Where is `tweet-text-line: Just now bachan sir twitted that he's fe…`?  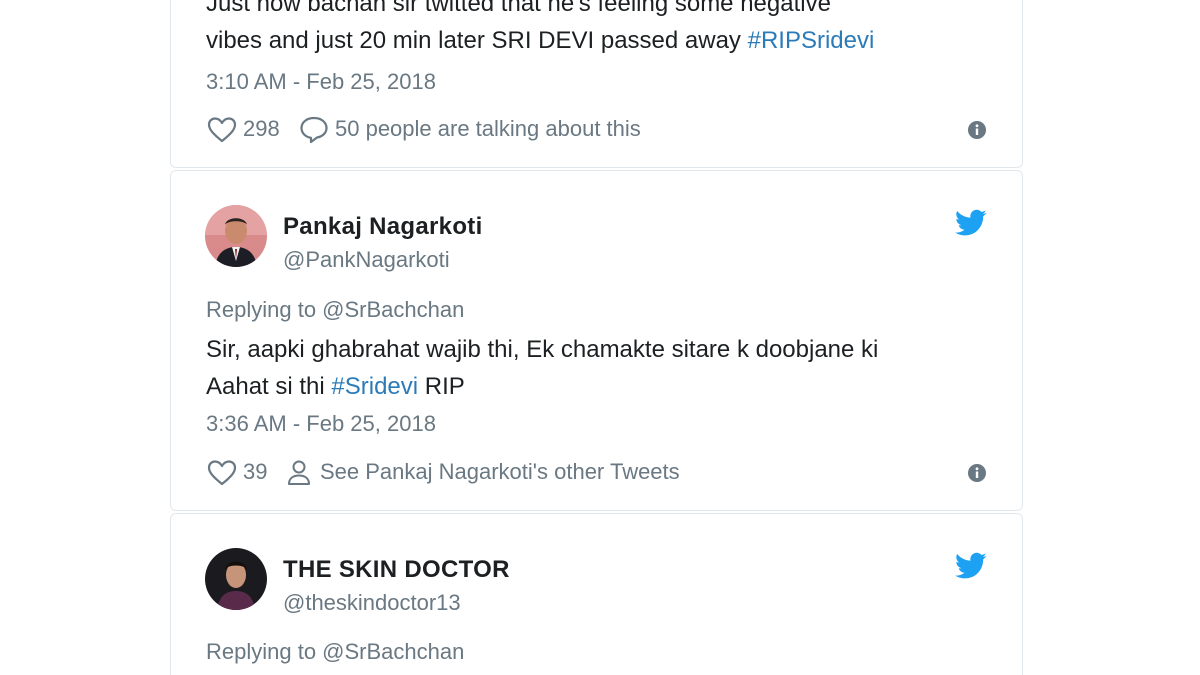 tweet-text-line: Just now bachan sir twitted that he's fe… is located at coordinates (518, 8).